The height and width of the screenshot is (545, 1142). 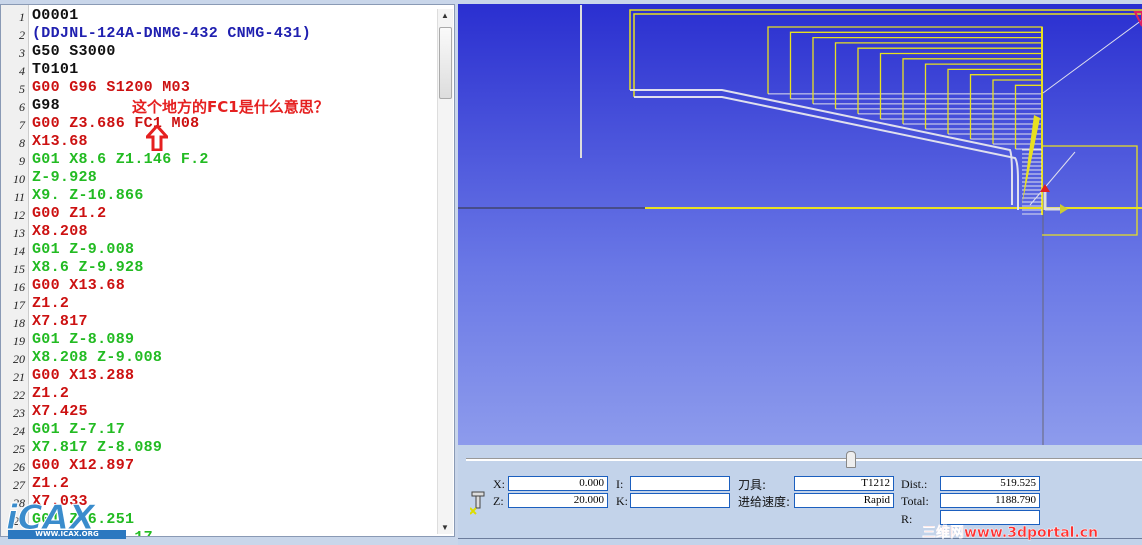 I want to click on code-line: G01 X8.6 Z1.146 F.2, so click(x=120, y=159).